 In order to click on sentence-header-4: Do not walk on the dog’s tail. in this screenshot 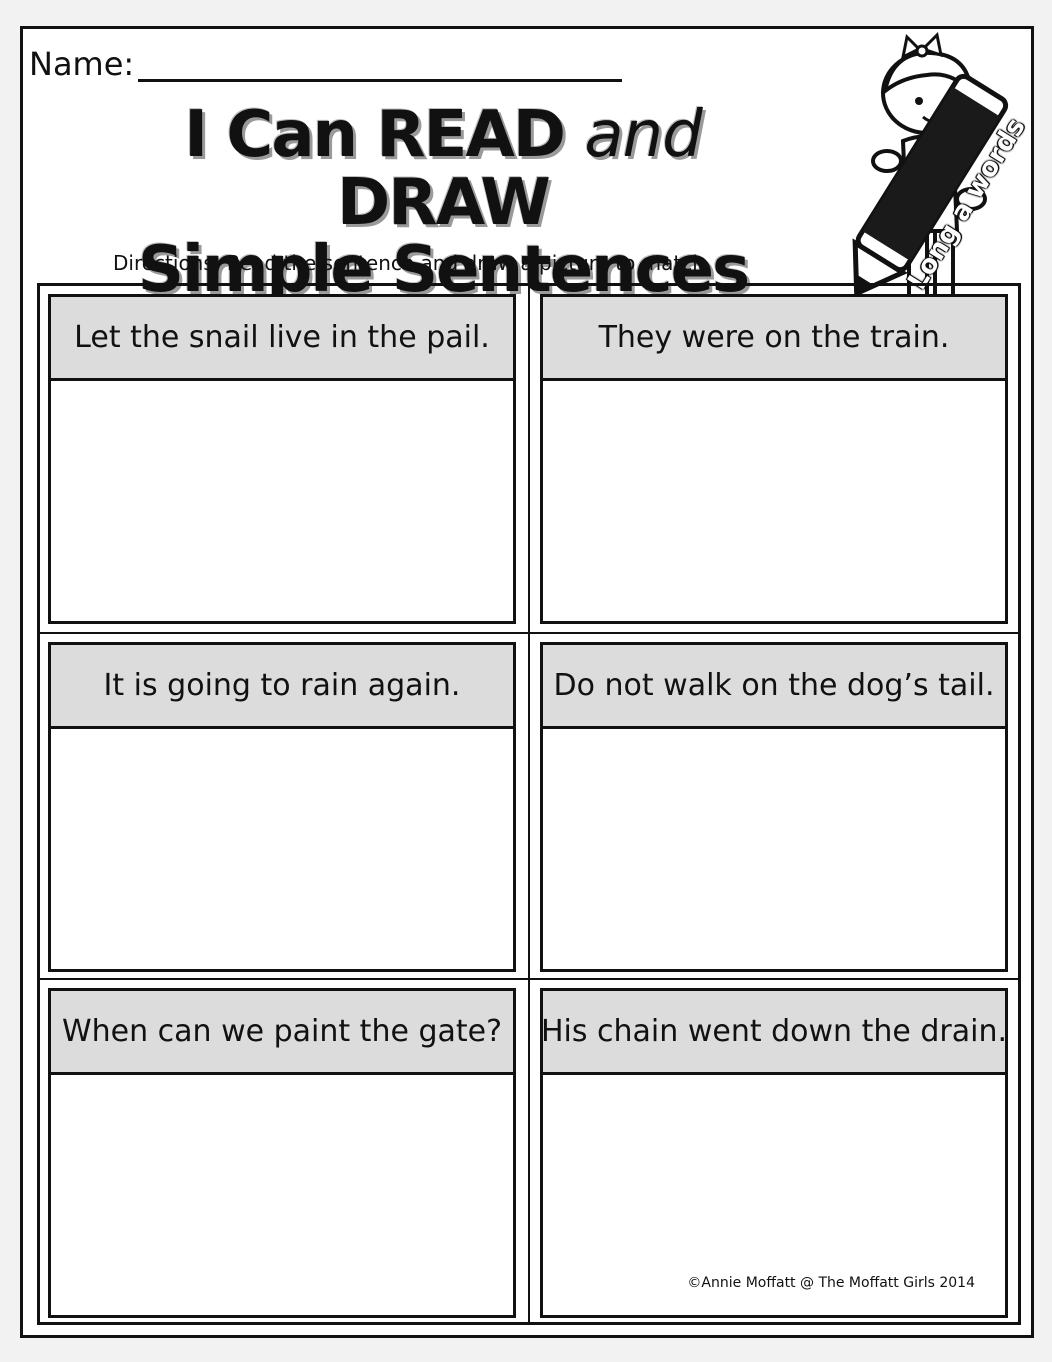, I will do `click(774, 687)`.